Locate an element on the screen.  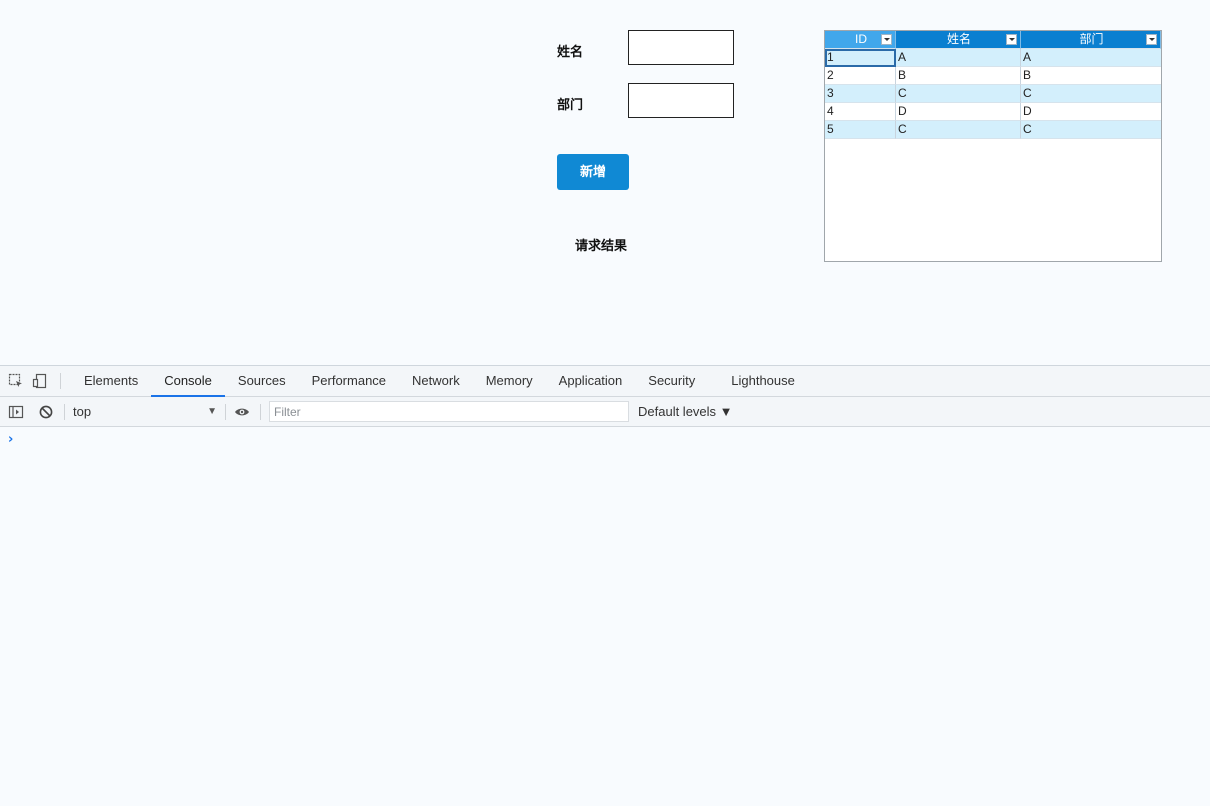
table-cell: 4 is located at coordinates (860, 112).